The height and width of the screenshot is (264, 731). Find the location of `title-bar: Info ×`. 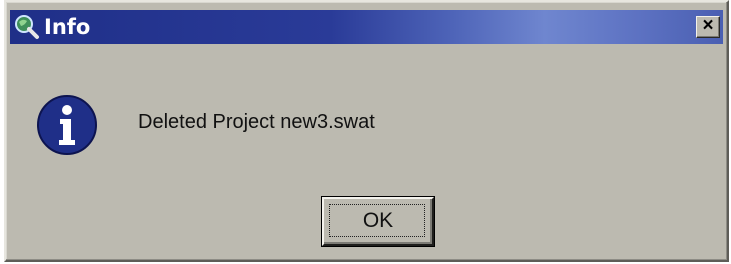

title-bar: Info × is located at coordinates (366, 27).